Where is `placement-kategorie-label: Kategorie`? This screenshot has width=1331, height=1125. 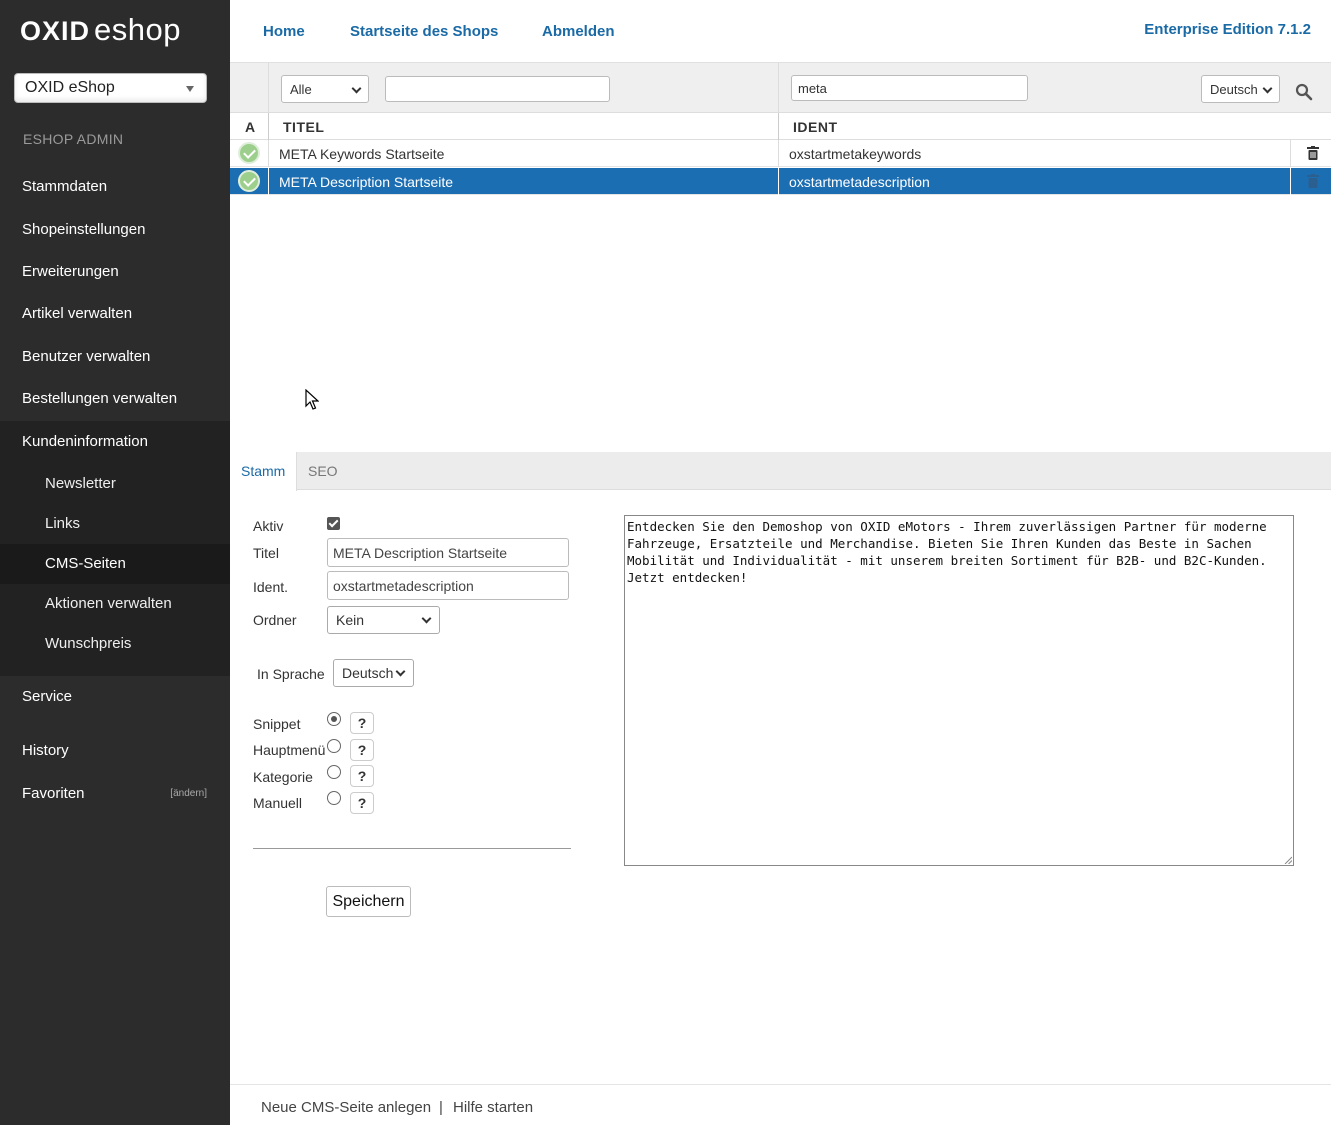
placement-kategorie-label: Kategorie is located at coordinates (283, 777).